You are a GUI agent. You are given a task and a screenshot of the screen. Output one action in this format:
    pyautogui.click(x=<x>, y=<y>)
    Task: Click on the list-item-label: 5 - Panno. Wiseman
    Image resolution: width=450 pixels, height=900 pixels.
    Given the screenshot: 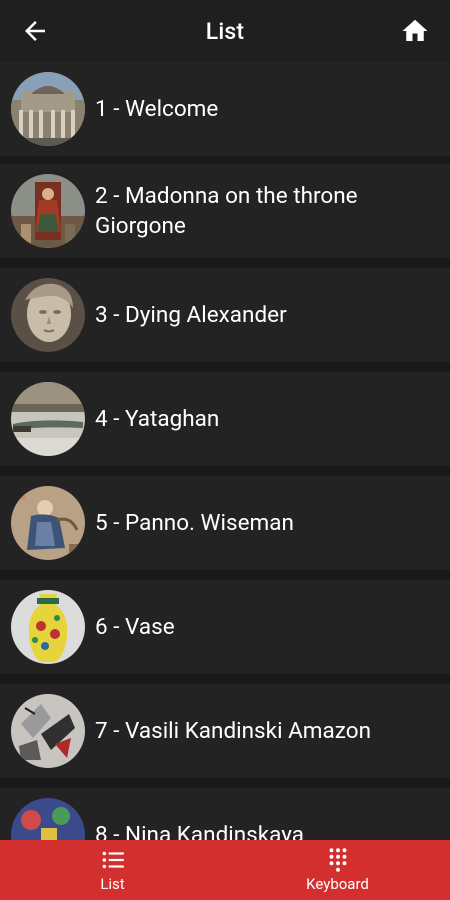 What is the action you would take?
    pyautogui.click(x=194, y=523)
    